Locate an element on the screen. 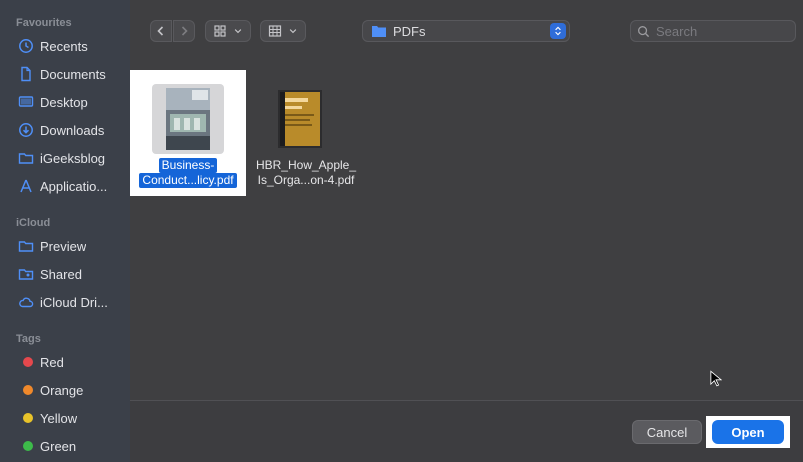 The width and height of the screenshot is (803, 462). document-icon is located at coordinates (26, 74).